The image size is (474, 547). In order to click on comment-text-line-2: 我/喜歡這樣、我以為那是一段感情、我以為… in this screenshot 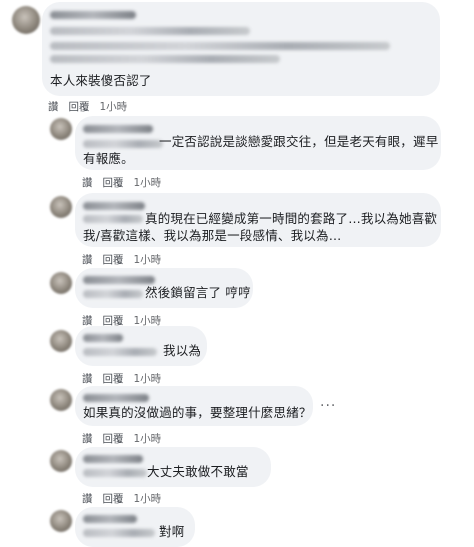, I will do `click(212, 235)`.